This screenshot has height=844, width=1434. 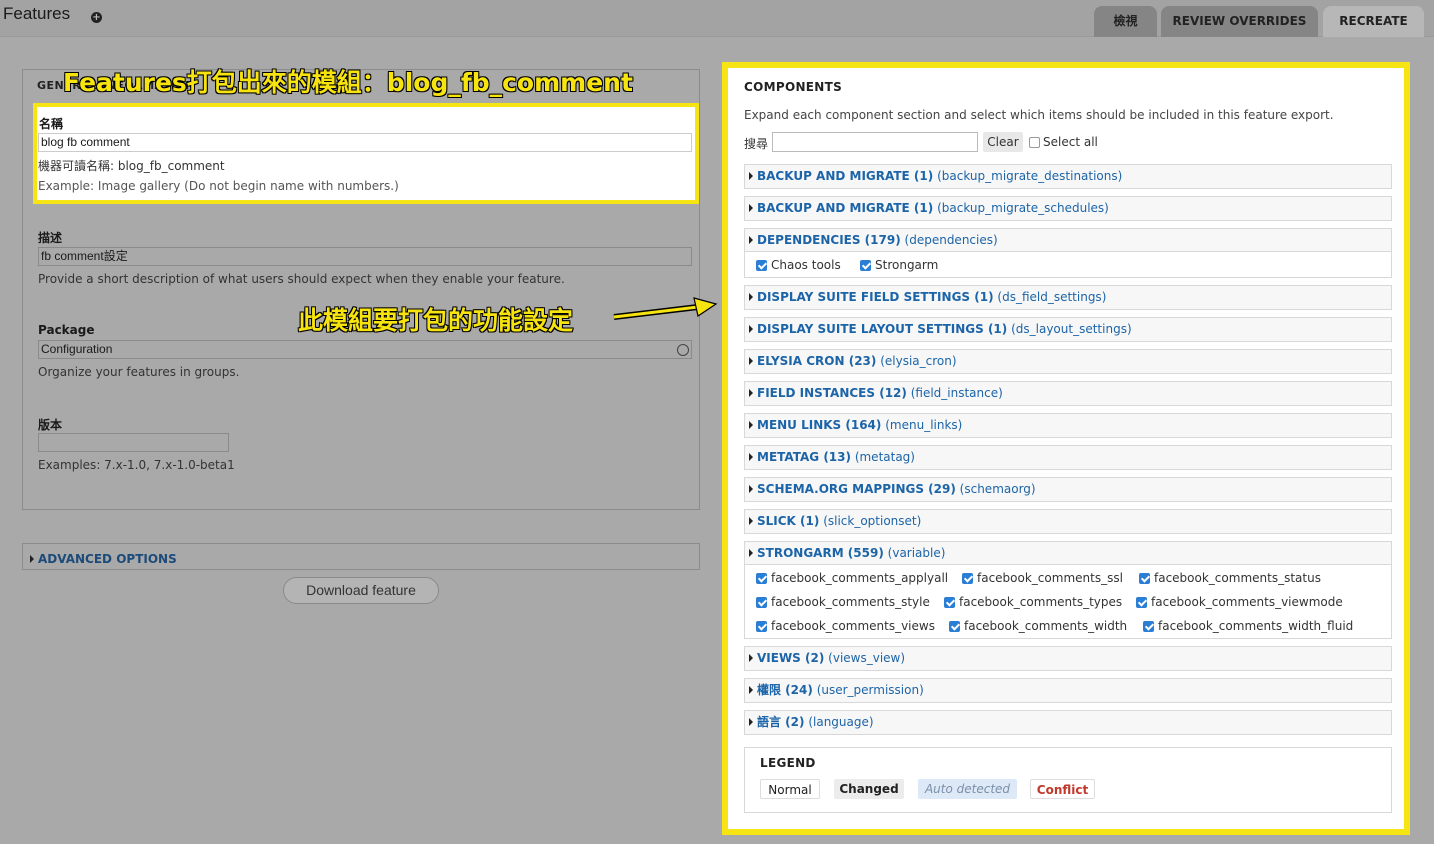 What do you see at coordinates (785, 690) in the screenshot?
I see `section-name: 權限 (24)` at bounding box center [785, 690].